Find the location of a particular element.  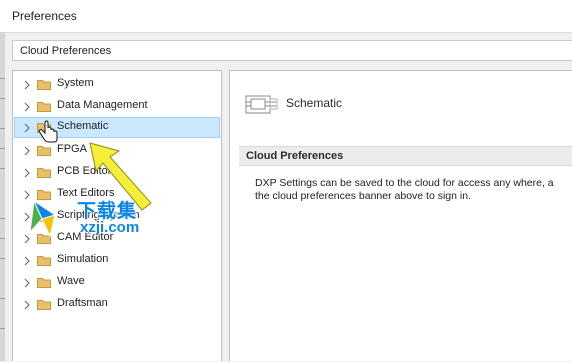

section-header: Cloud Preferences is located at coordinates (405, 156).